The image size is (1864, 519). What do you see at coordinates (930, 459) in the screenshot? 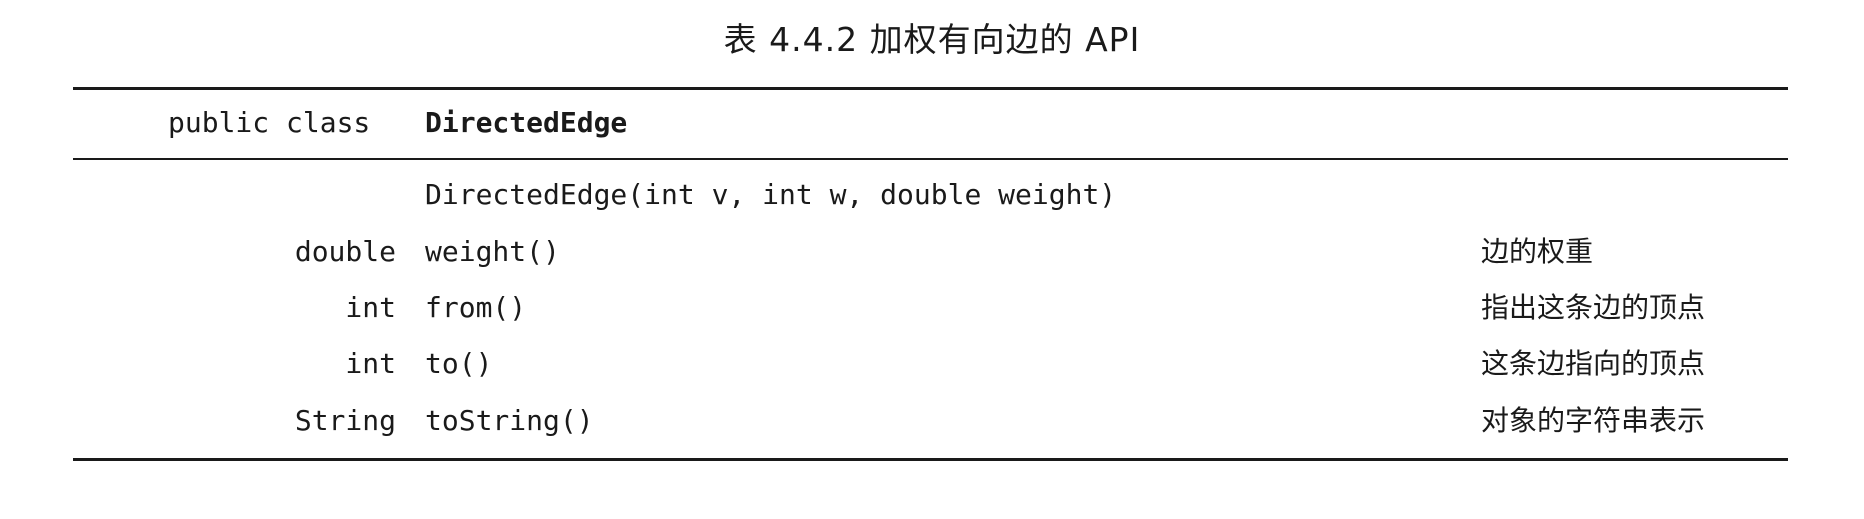
I see `bottom-rule` at bounding box center [930, 459].